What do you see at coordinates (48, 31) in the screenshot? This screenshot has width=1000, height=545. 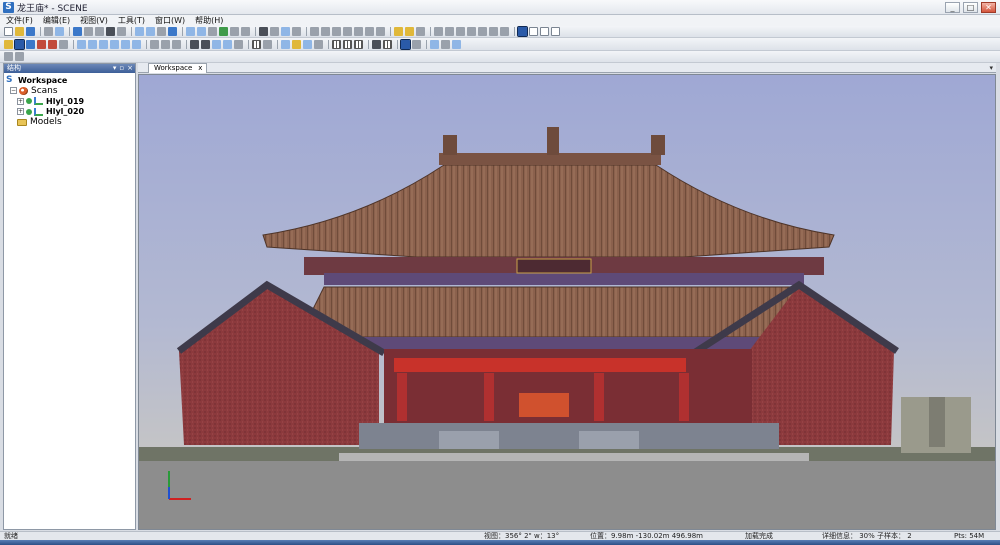 I see `print-icon` at bounding box center [48, 31].